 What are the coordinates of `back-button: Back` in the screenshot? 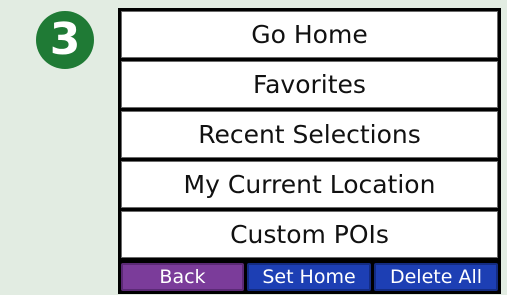 It's located at (182, 277).